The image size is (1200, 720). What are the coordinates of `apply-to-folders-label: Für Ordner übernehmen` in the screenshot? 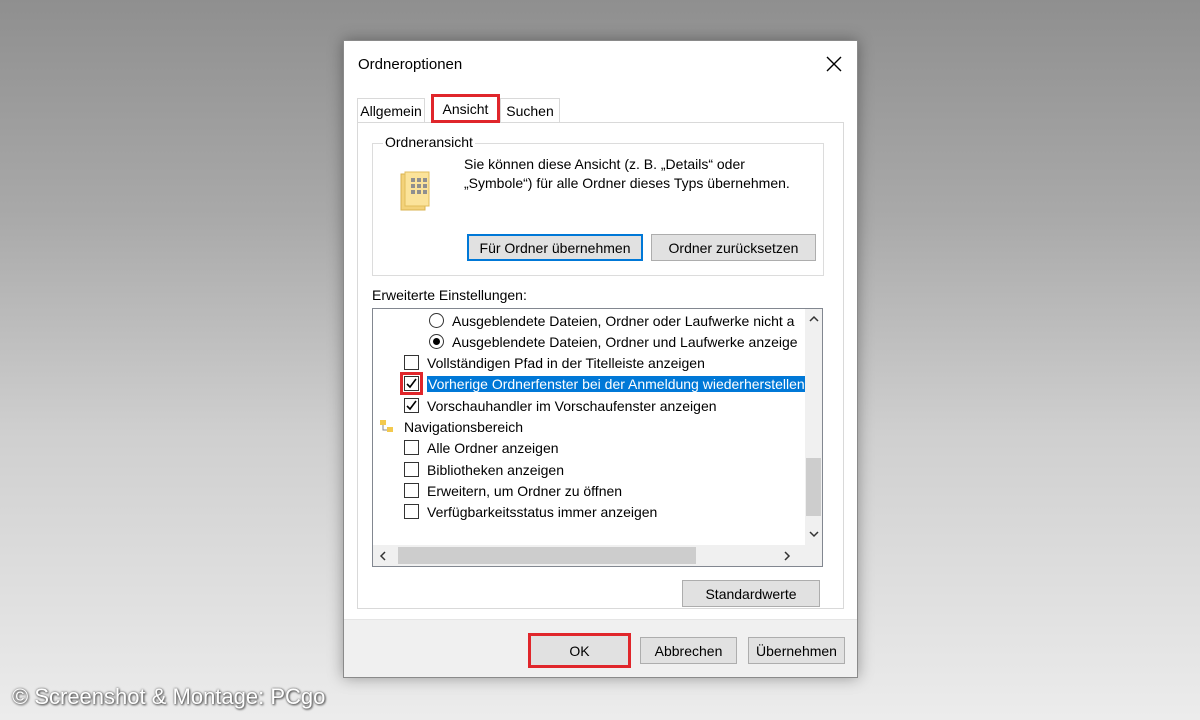 It's located at (555, 247).